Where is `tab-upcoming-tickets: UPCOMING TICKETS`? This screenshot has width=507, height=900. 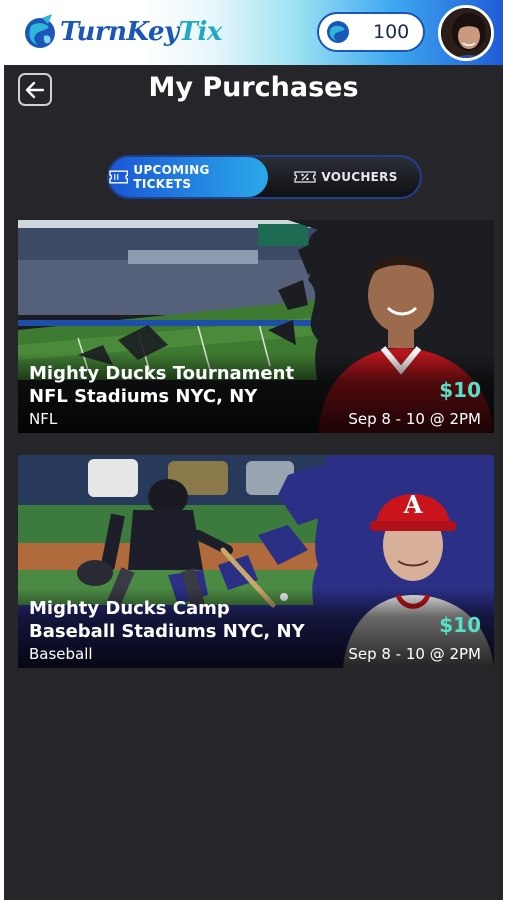
tab-upcoming-tickets: UPCOMING TICKETS is located at coordinates (188, 177).